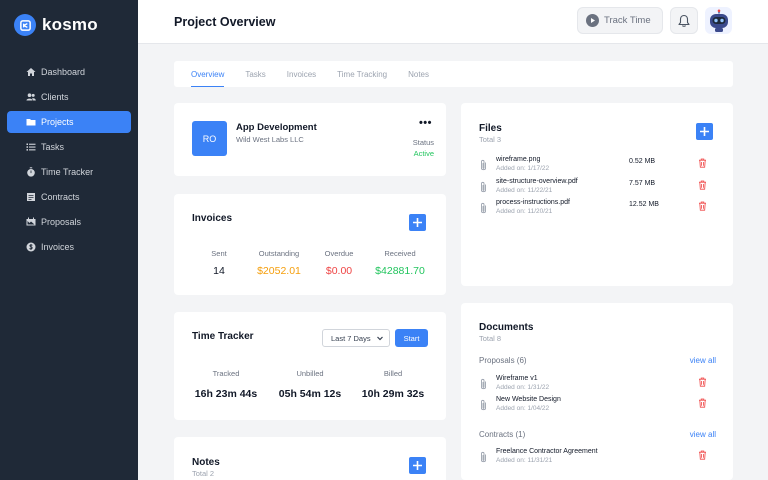 The width and height of the screenshot is (768, 480). I want to click on home-icon, so click(31, 72).